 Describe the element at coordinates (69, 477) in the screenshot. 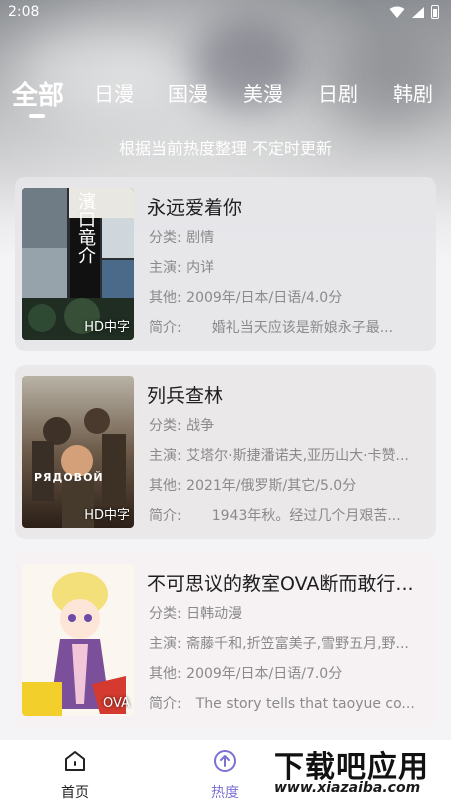

I see `poster-title: РЯДОВОЙ` at that location.